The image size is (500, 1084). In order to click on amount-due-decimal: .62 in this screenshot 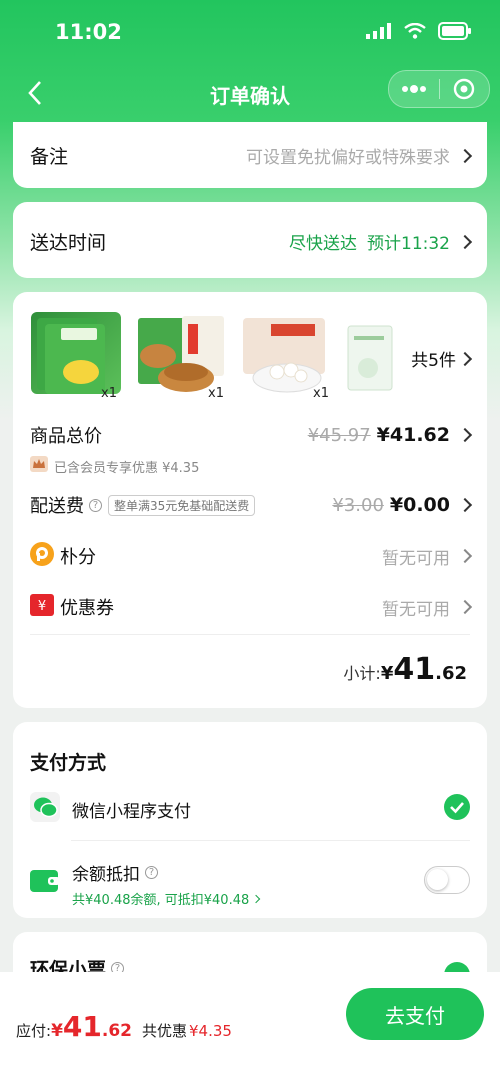, I will do `click(116, 1031)`.